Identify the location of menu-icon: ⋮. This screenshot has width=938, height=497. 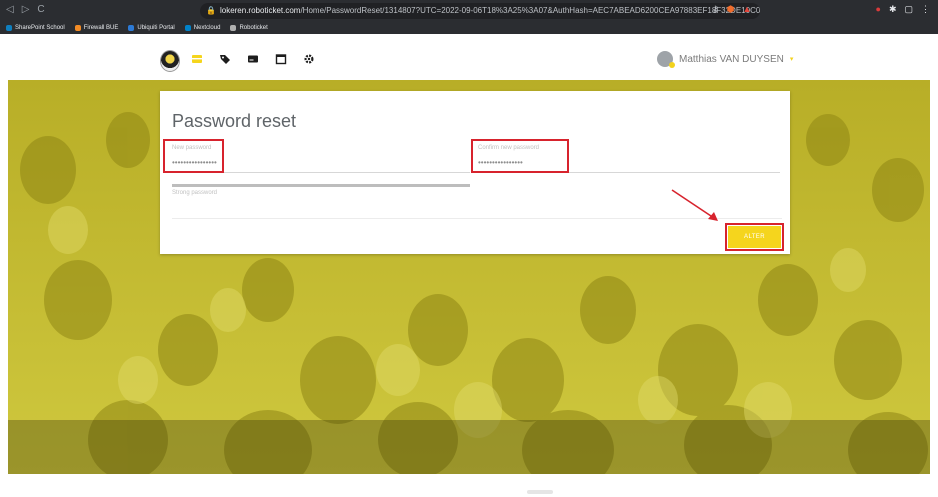
(925, 9).